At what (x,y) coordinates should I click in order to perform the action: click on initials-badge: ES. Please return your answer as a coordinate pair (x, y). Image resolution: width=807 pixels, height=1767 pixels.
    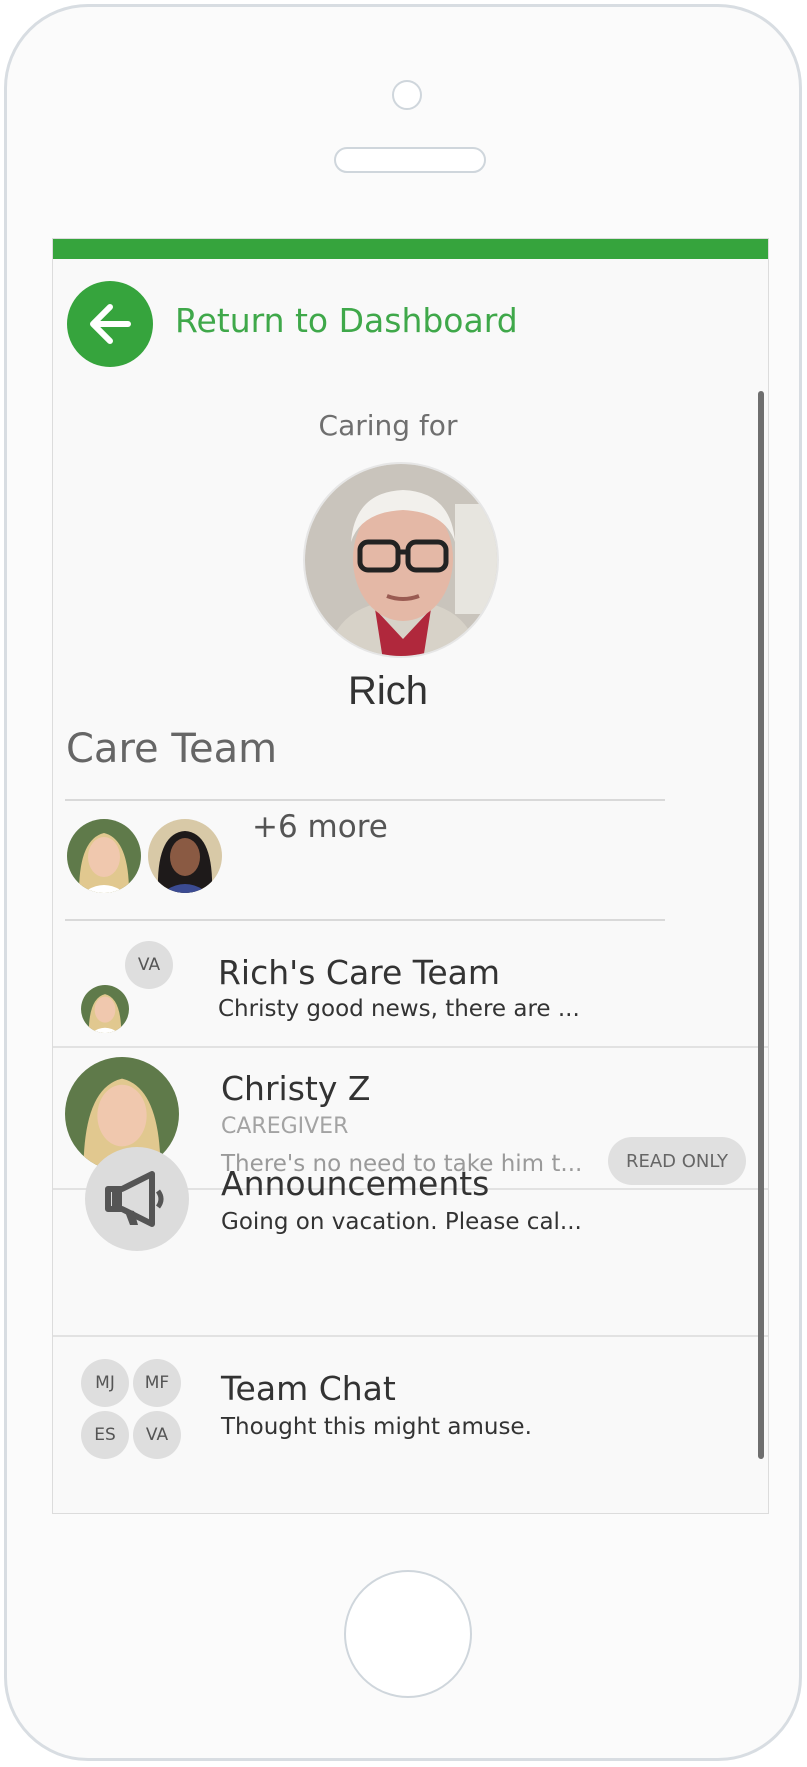
    Looking at the image, I should click on (105, 1435).